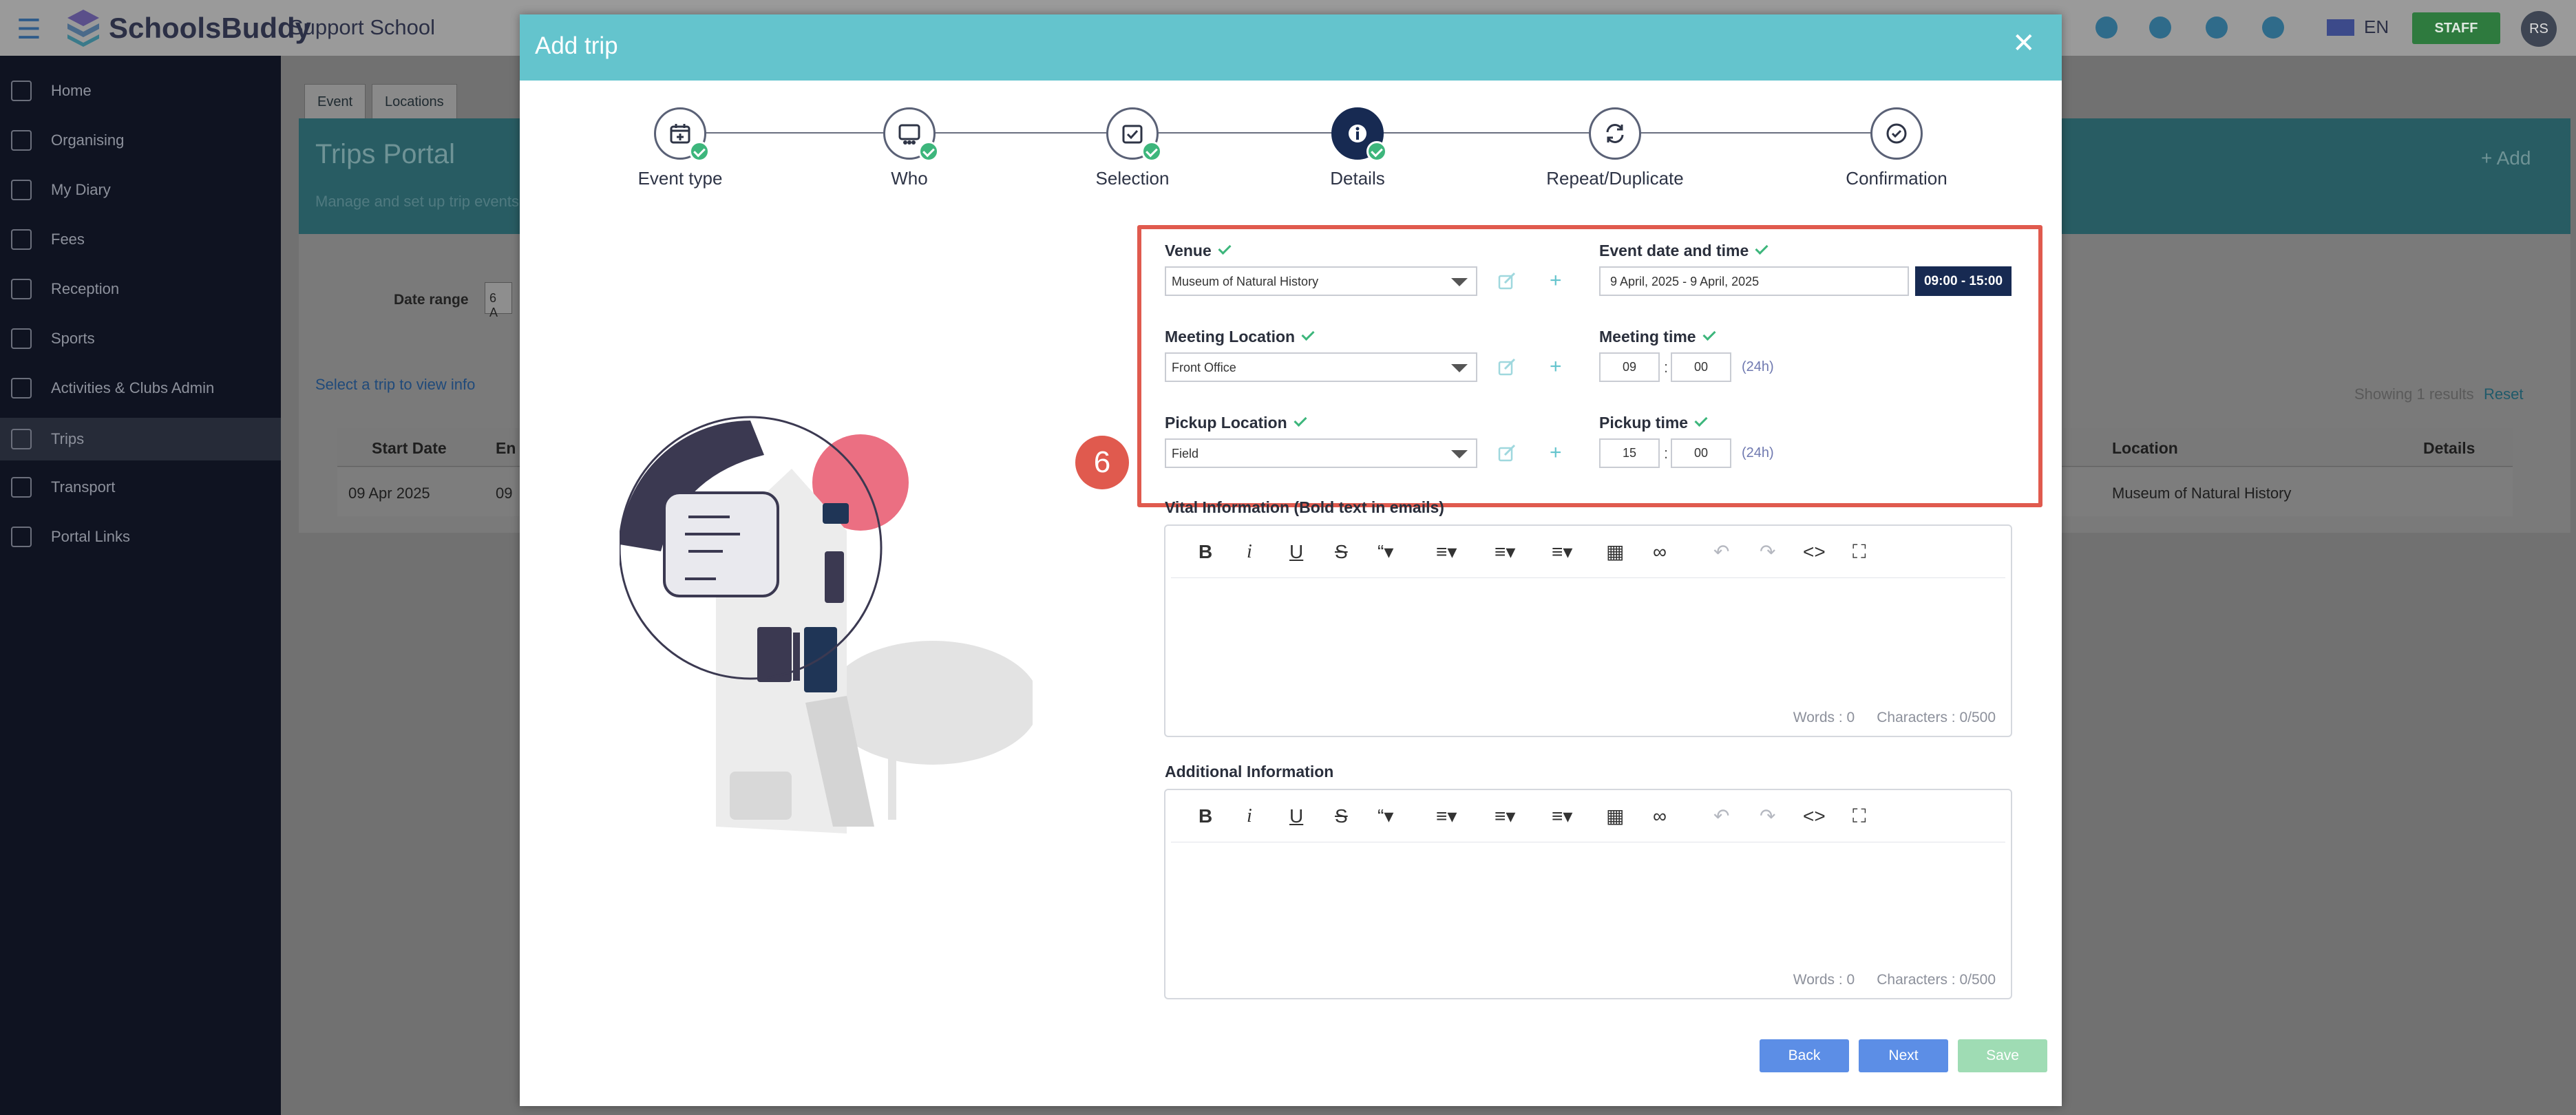  I want to click on step-event-type: Event type, so click(681, 148).